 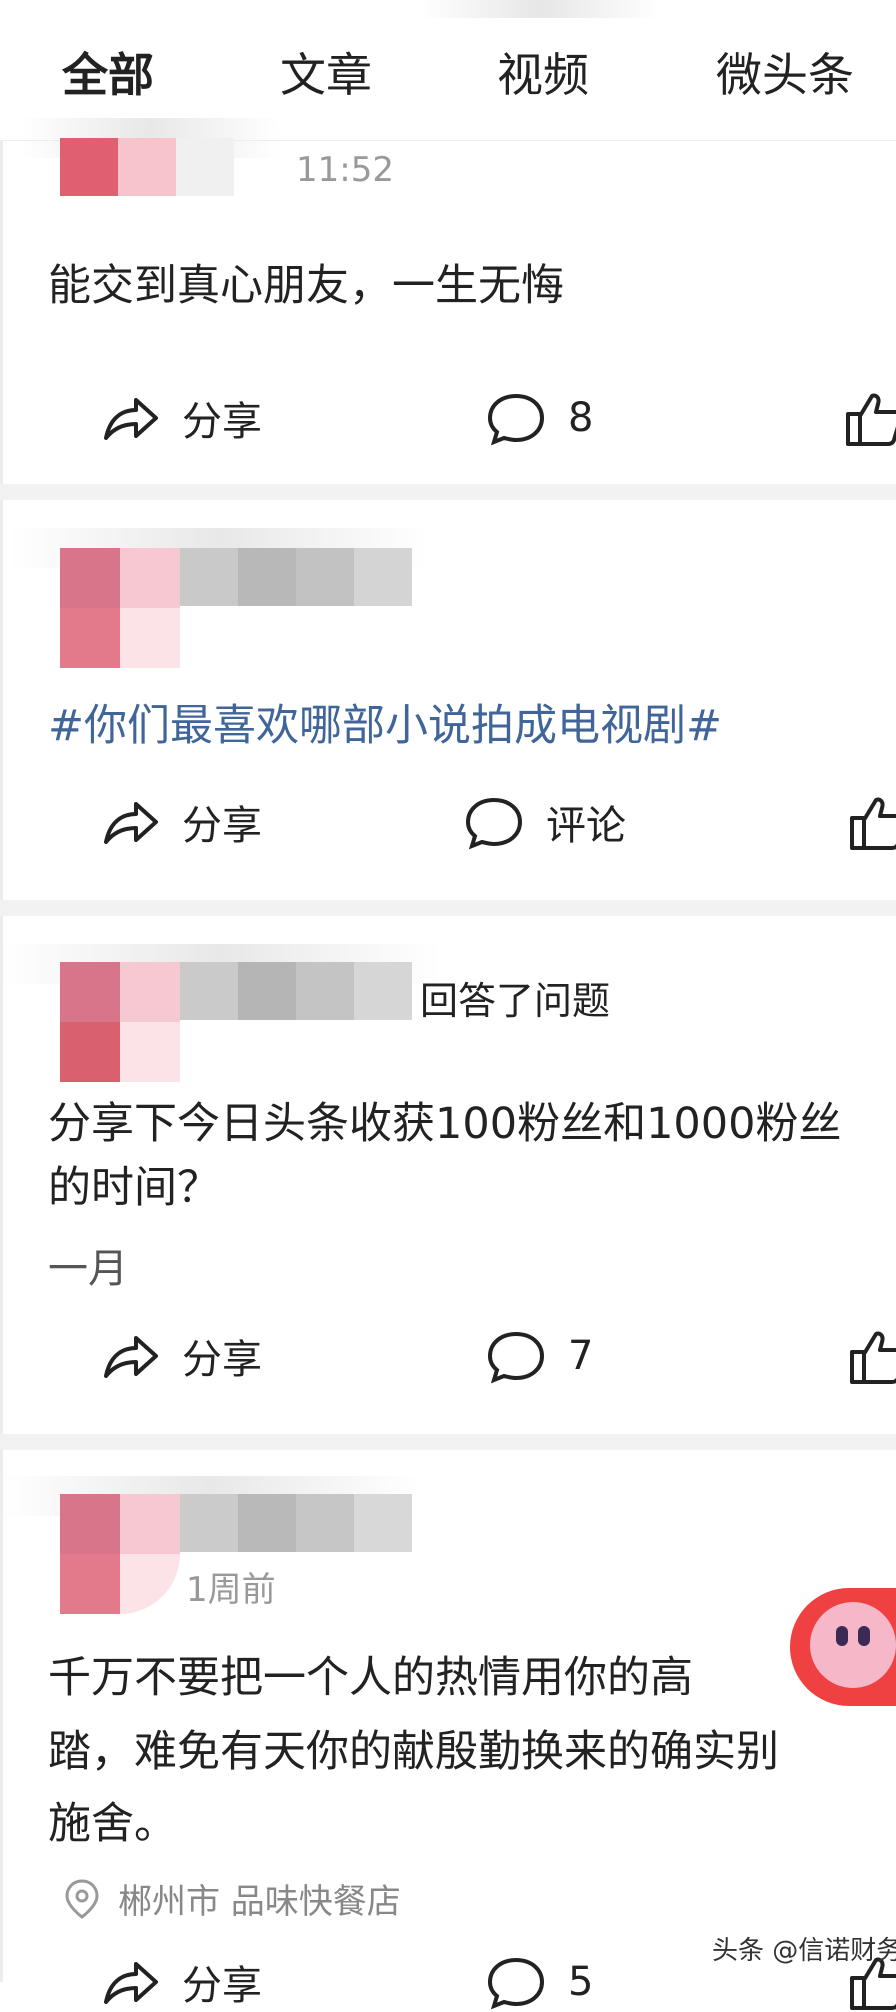 I want to click on comment-count: 5, so click(x=581, y=1982).